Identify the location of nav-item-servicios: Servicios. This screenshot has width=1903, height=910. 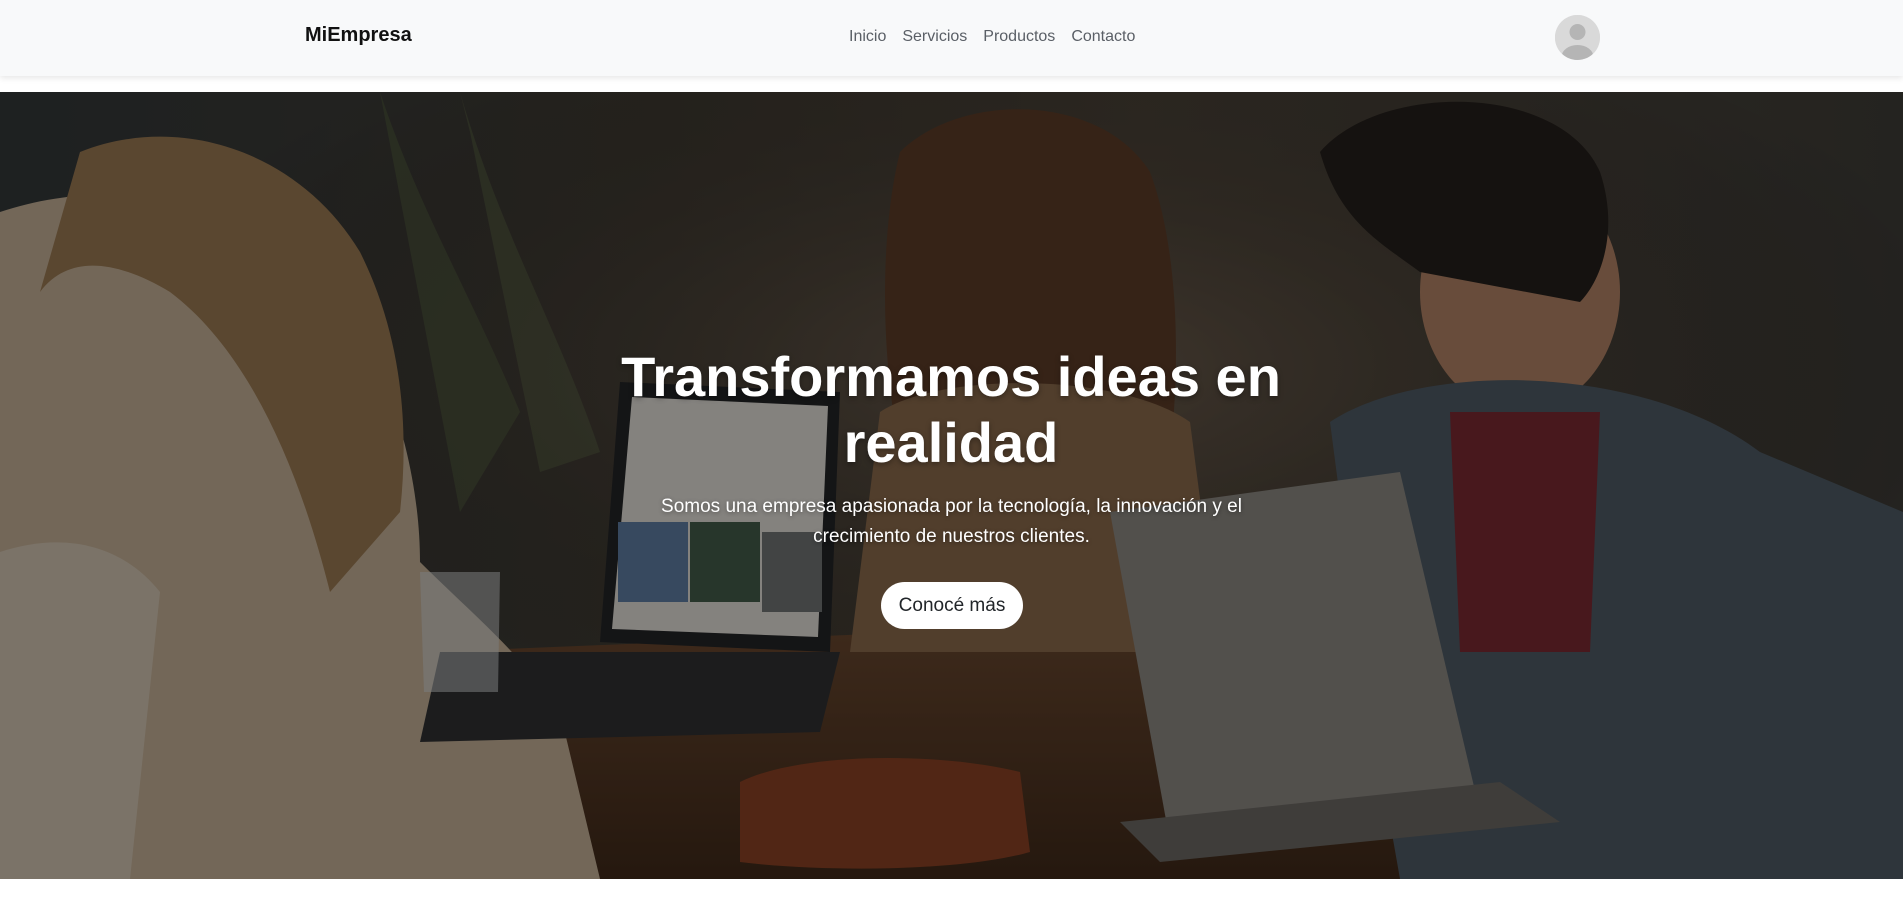
(934, 37).